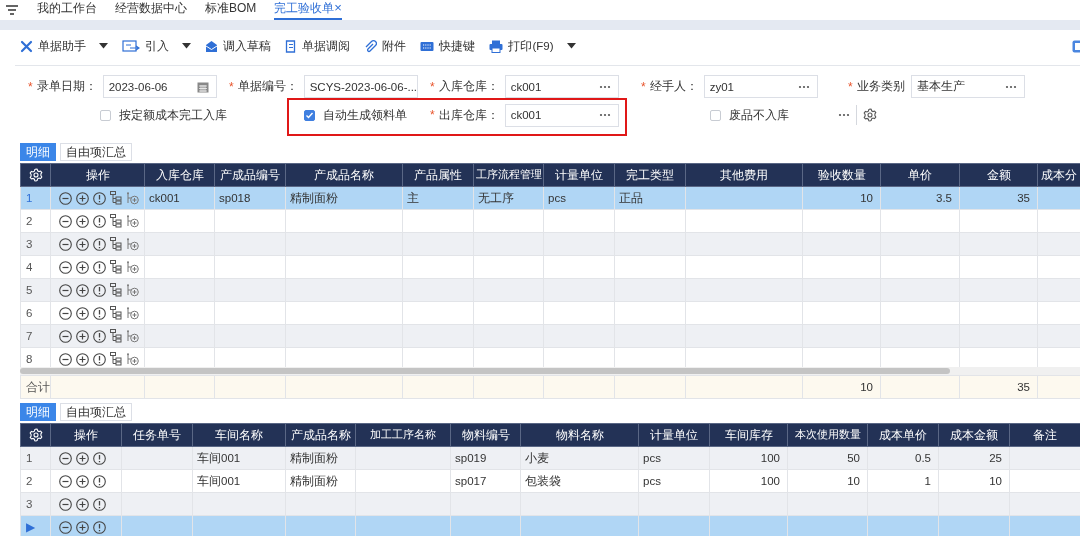  Describe the element at coordinates (870, 115) in the screenshot. I see `settings-icon` at that location.